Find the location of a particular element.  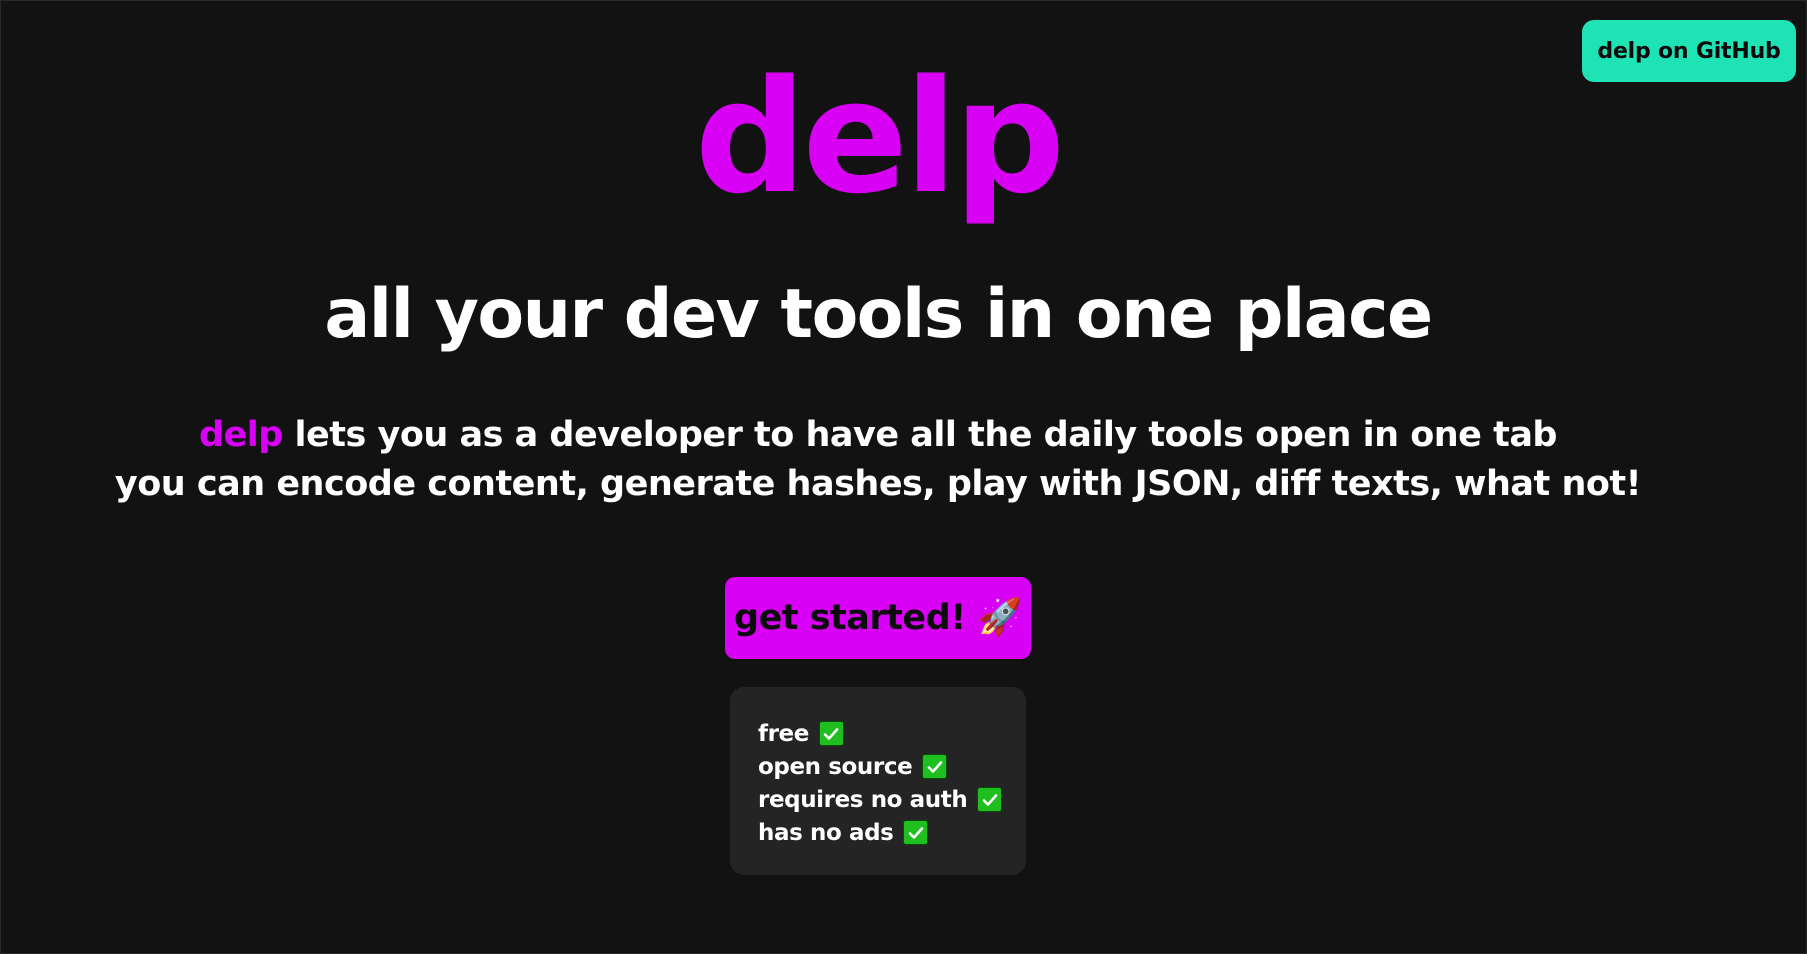

tagline: all your dev tools in one place is located at coordinates (878, 314).